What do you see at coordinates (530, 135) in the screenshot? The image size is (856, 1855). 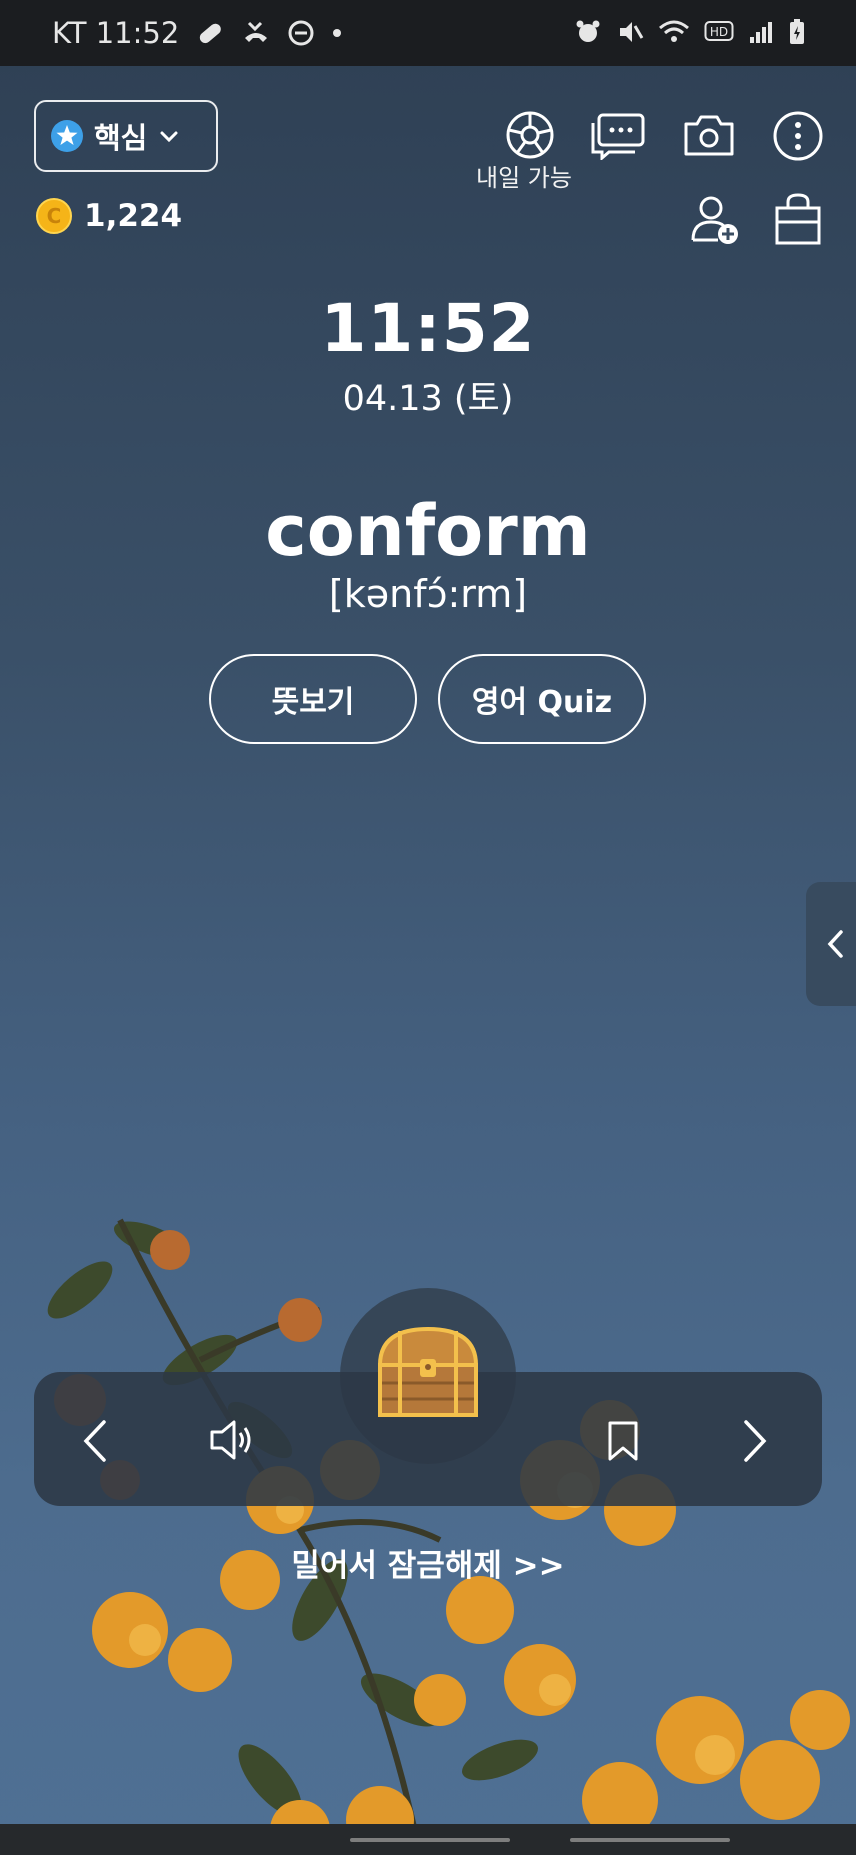 I see `spin-wheel-icon` at bounding box center [530, 135].